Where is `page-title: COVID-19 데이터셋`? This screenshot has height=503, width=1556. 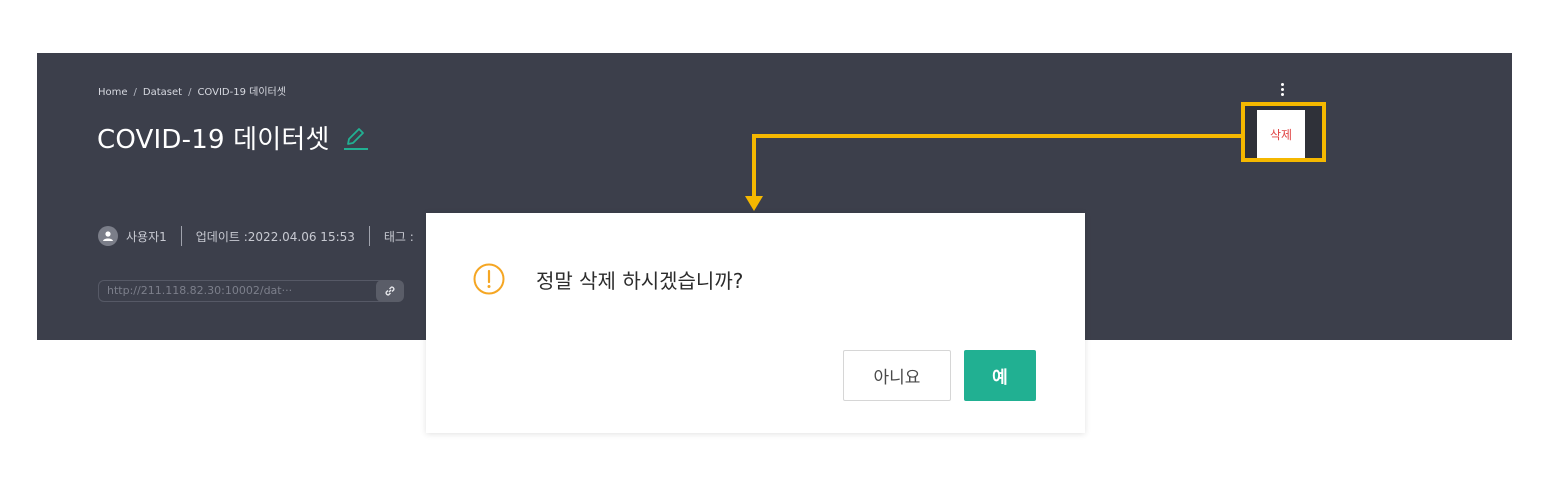
page-title: COVID-19 데이터셋 is located at coordinates (213, 140).